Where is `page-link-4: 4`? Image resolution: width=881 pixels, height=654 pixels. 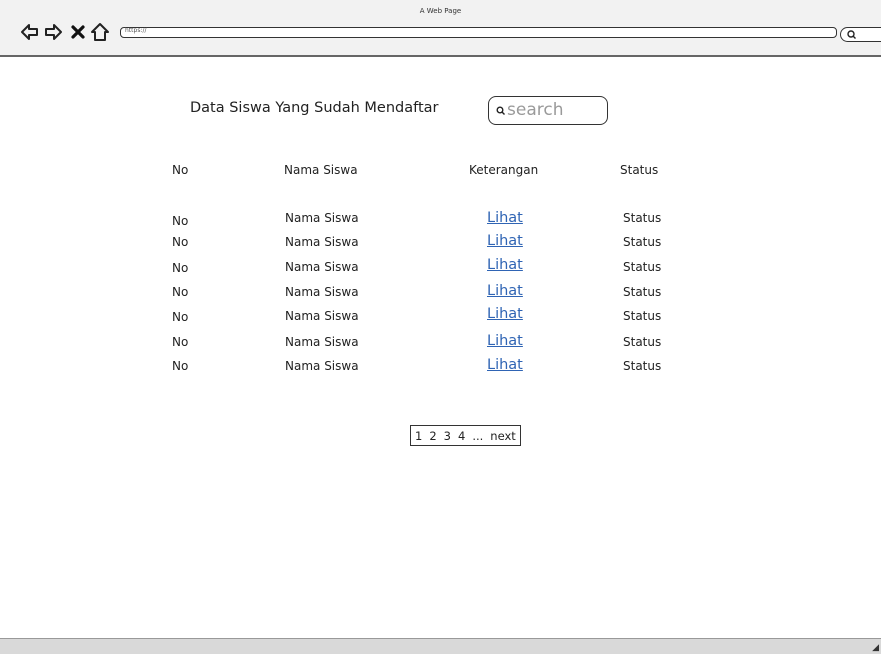
page-link-4: 4 is located at coordinates (461, 436).